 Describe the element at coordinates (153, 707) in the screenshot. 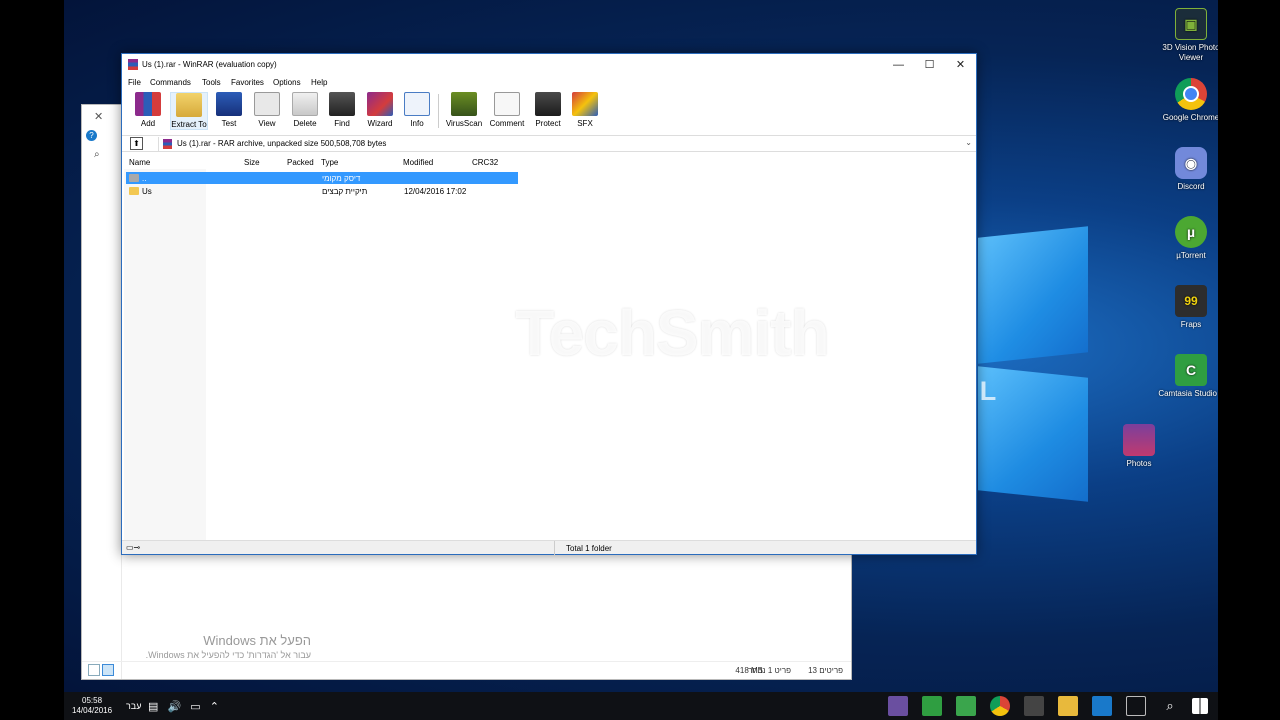

I see `notifications-icon: ▤` at that location.